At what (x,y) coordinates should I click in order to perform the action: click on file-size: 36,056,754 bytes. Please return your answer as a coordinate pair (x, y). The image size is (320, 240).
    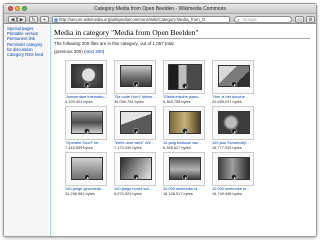
    Looking at the image, I should click on (129, 101).